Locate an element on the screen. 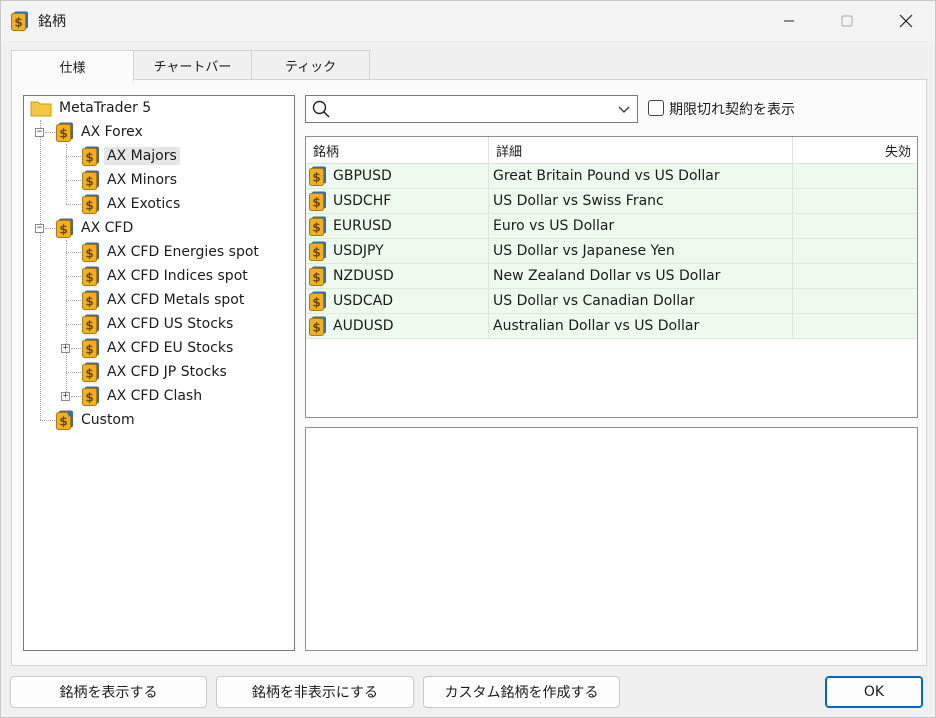 The image size is (936, 718). close-button is located at coordinates (906, 21).